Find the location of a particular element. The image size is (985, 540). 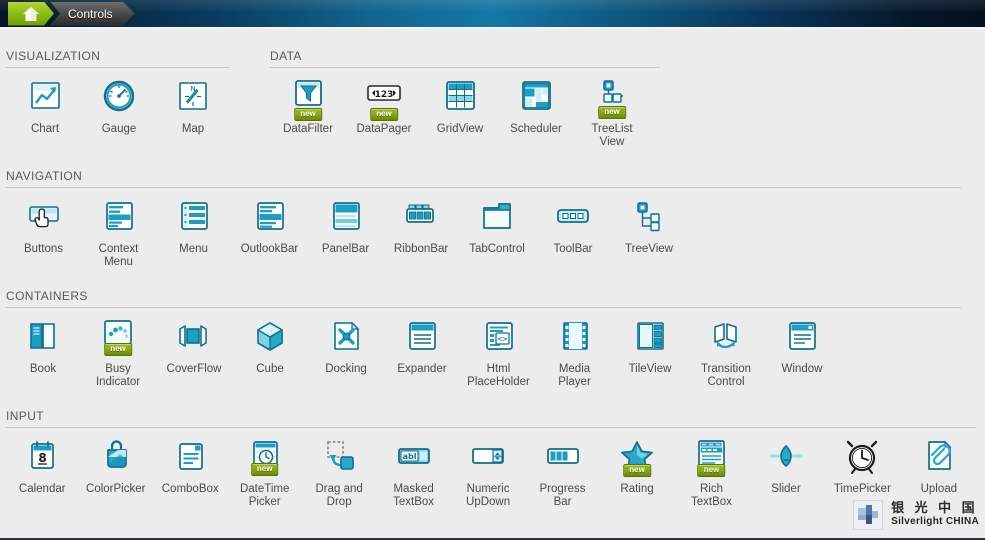

tabcontrol-icon is located at coordinates (497, 217).